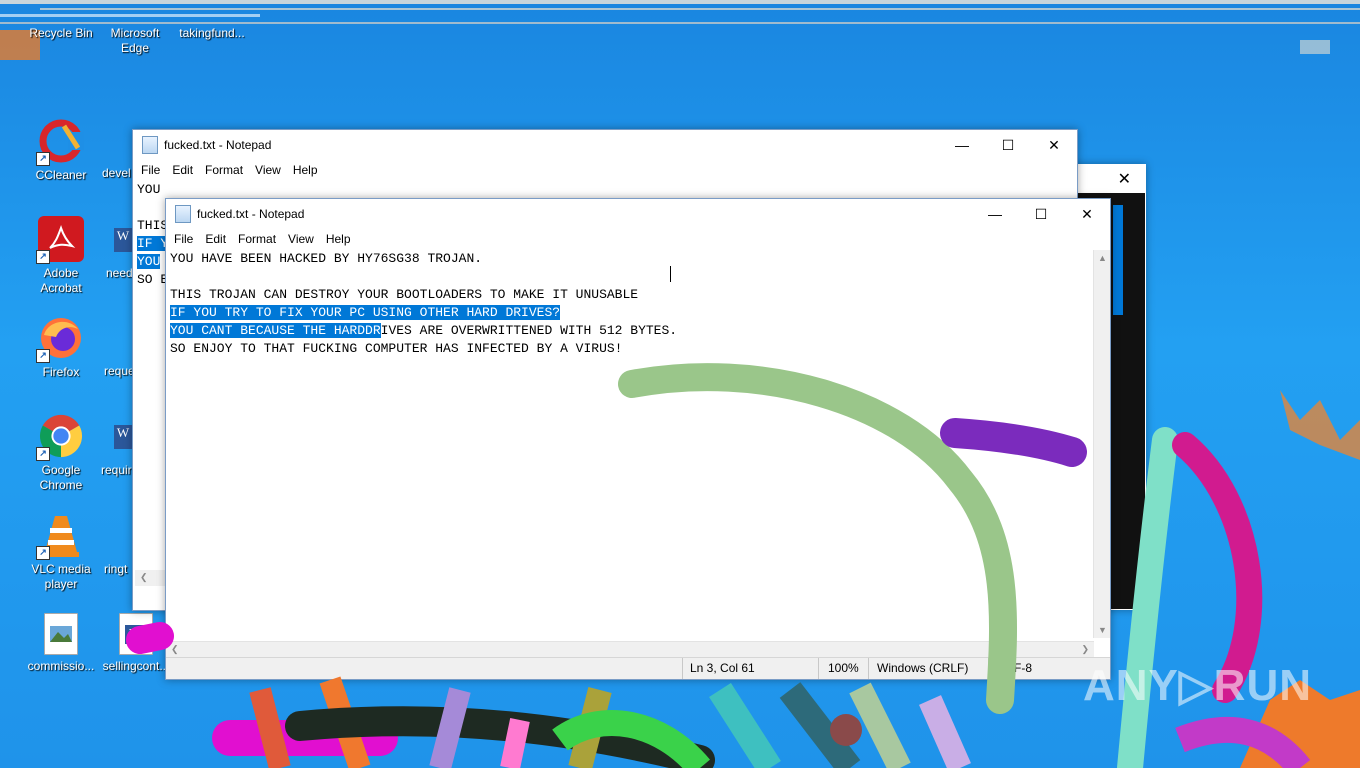  Describe the element at coordinates (60, 339) in the screenshot. I see `firefox-icon: ↗` at that location.